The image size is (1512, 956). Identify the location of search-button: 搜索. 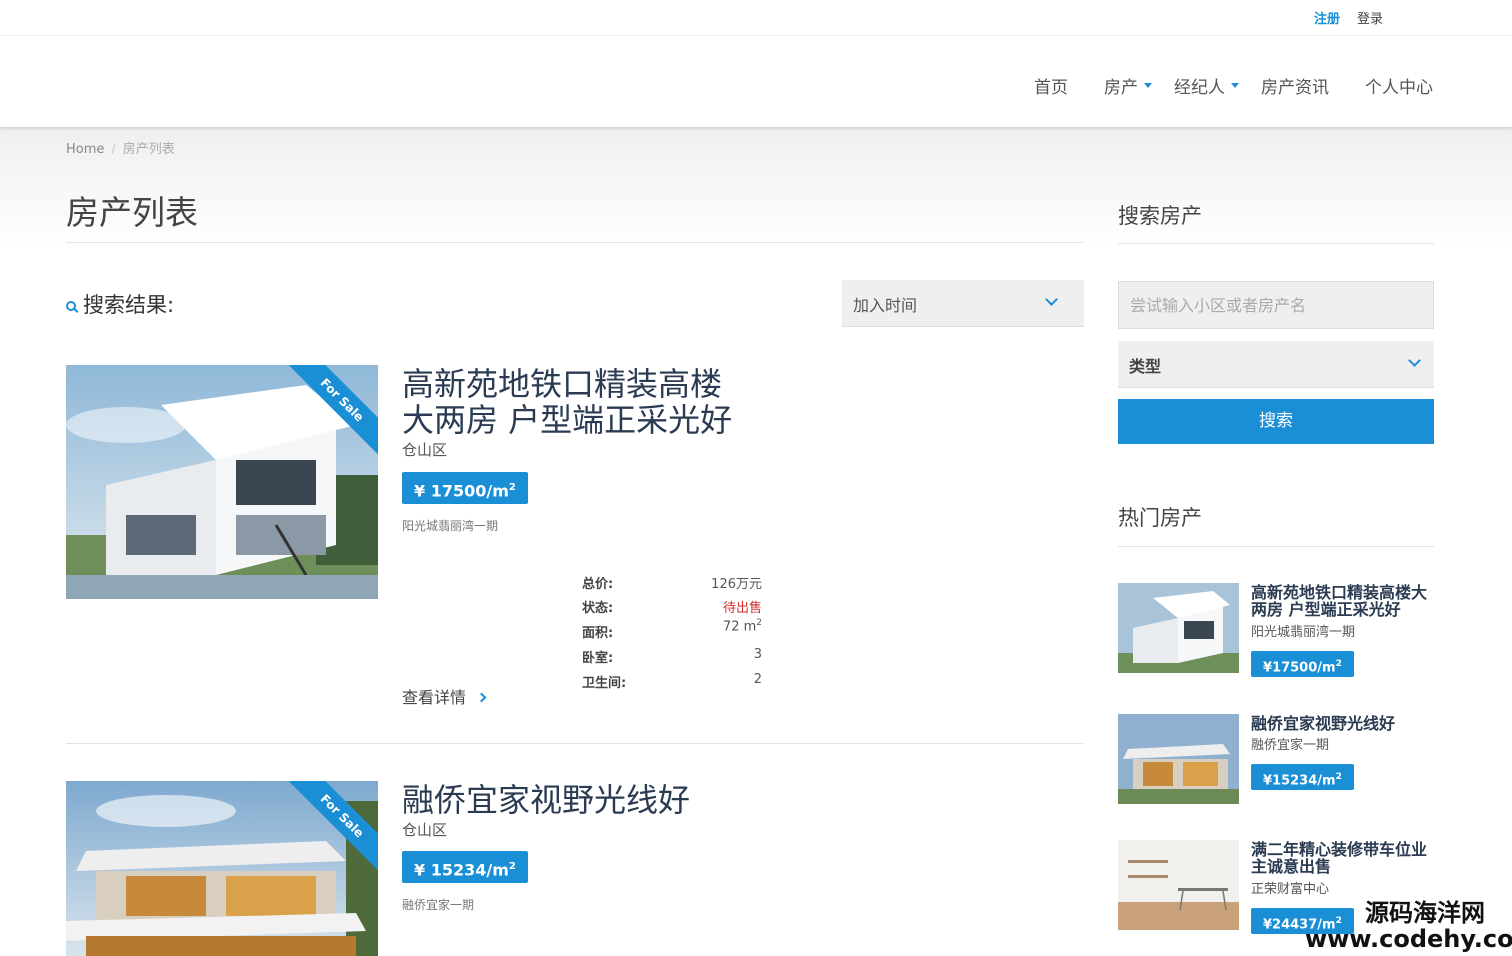
(1276, 421).